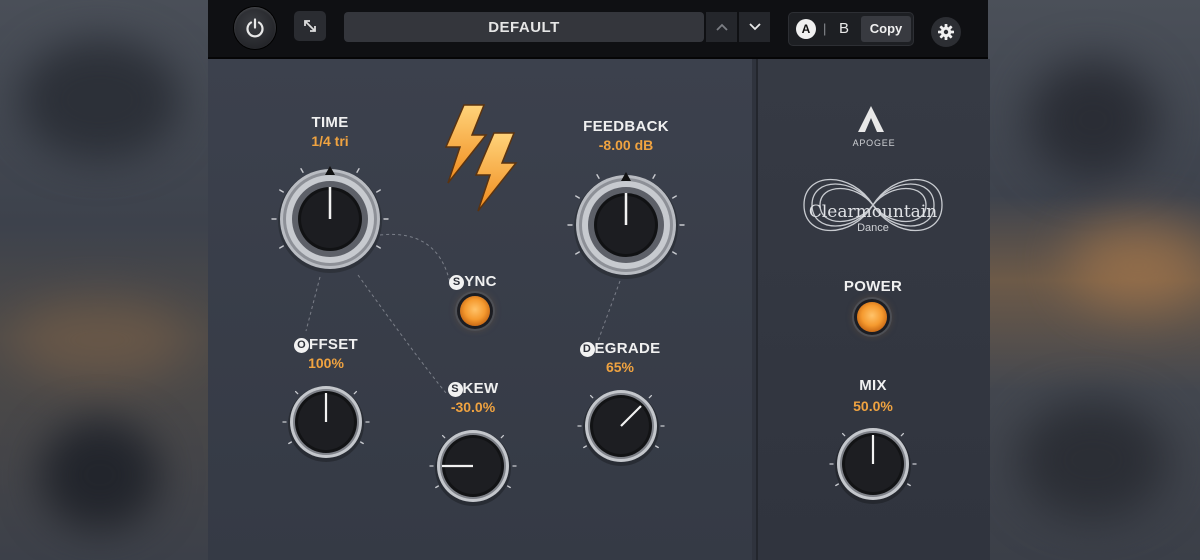  What do you see at coordinates (480, 388) in the screenshot?
I see `skew-label-rest: KEW` at bounding box center [480, 388].